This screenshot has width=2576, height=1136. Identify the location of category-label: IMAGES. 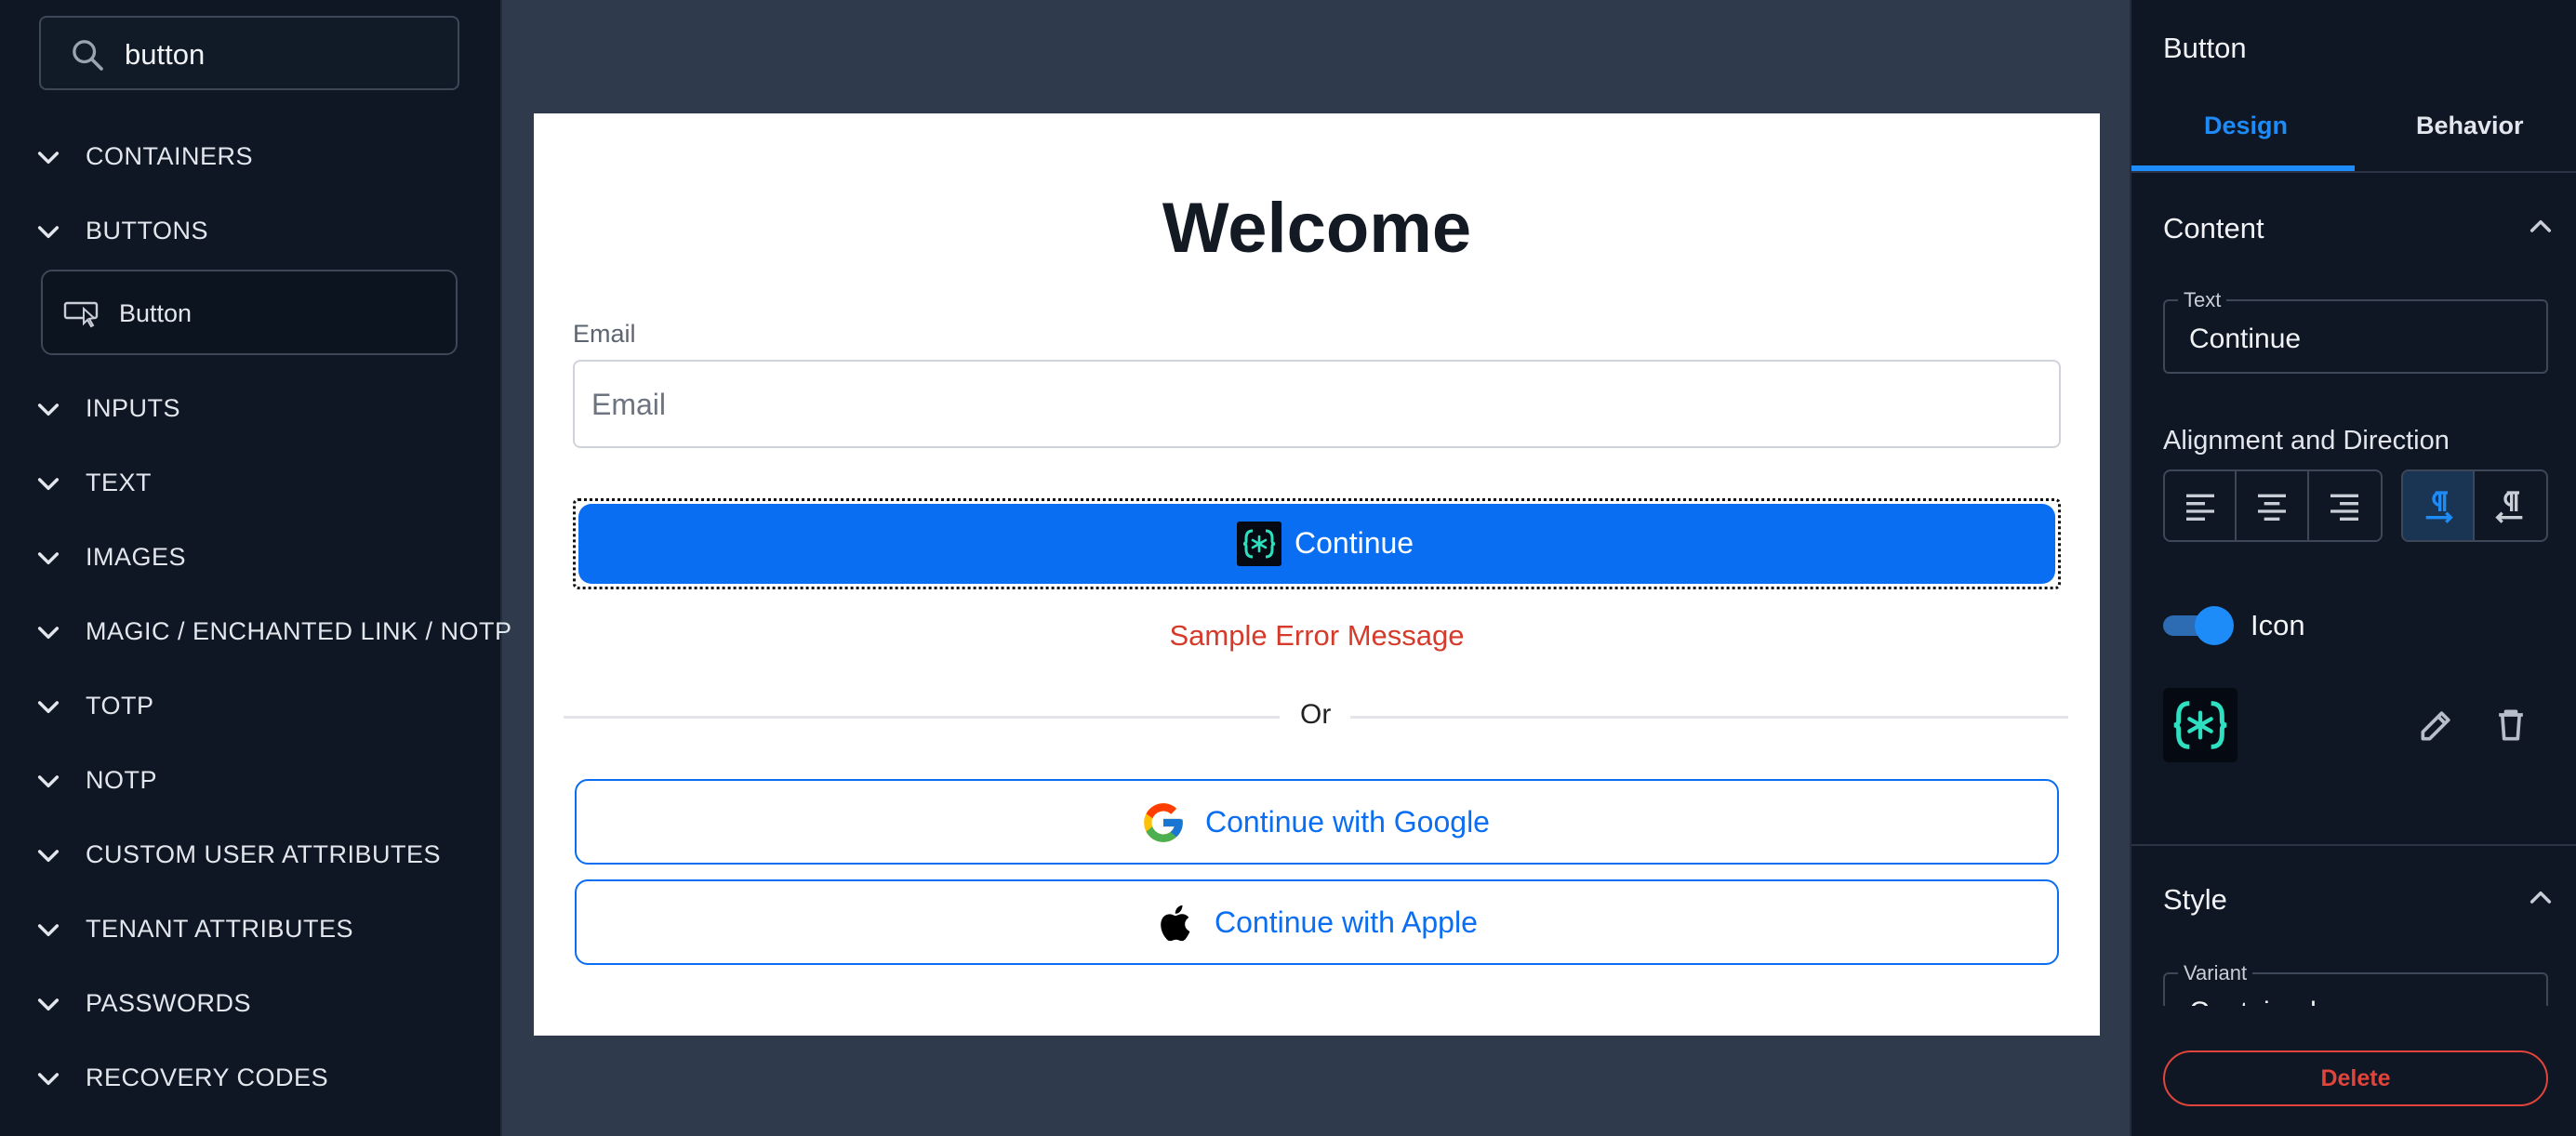
(136, 557).